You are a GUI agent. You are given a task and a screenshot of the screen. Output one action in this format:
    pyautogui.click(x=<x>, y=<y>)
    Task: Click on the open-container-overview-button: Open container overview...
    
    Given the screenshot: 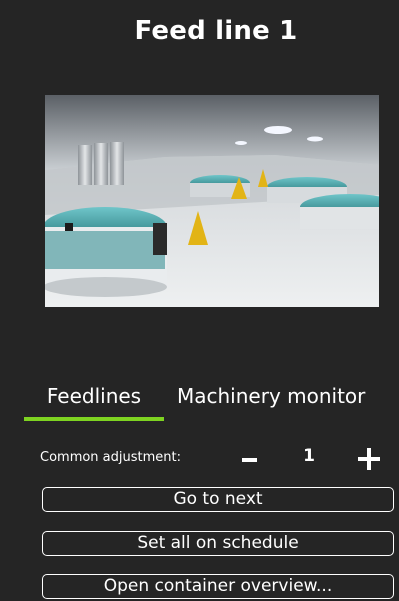 What is the action you would take?
    pyautogui.click(x=218, y=586)
    